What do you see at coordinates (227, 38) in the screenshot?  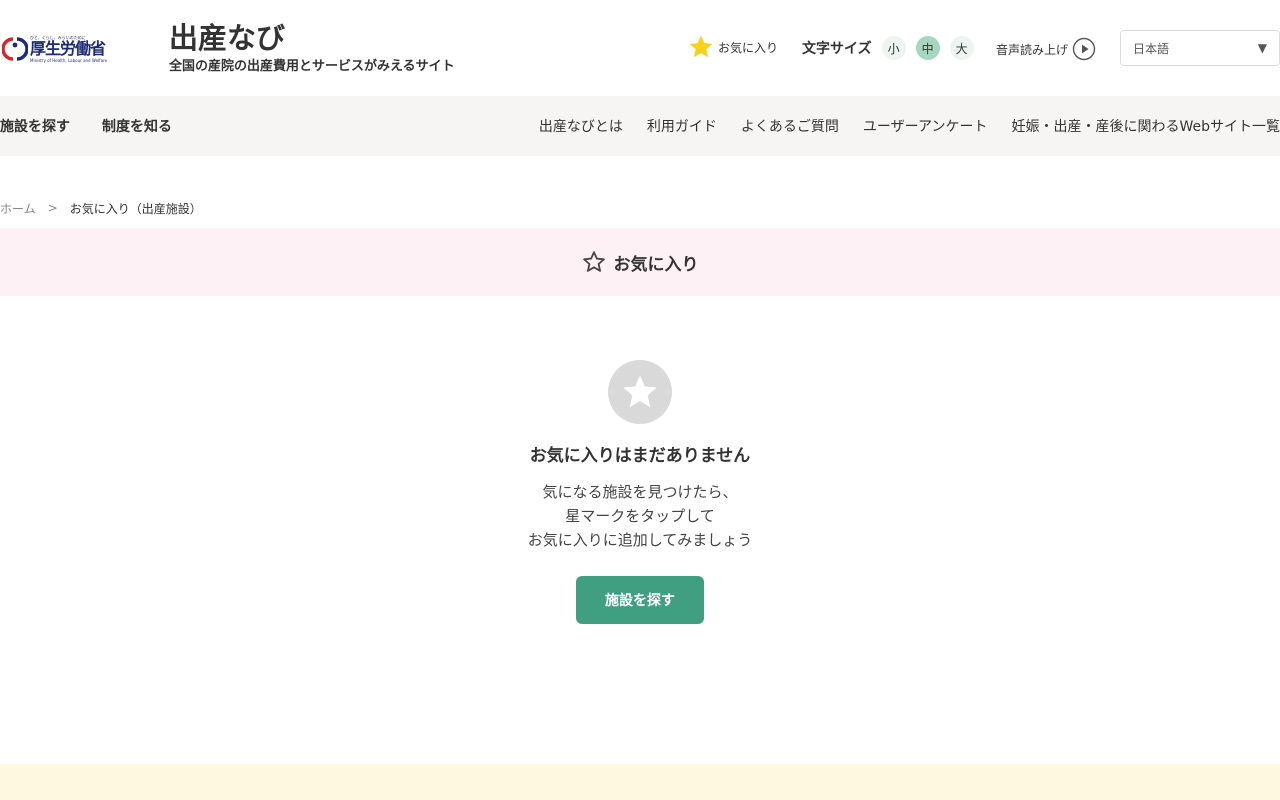 I see `site-title: 出産なび` at bounding box center [227, 38].